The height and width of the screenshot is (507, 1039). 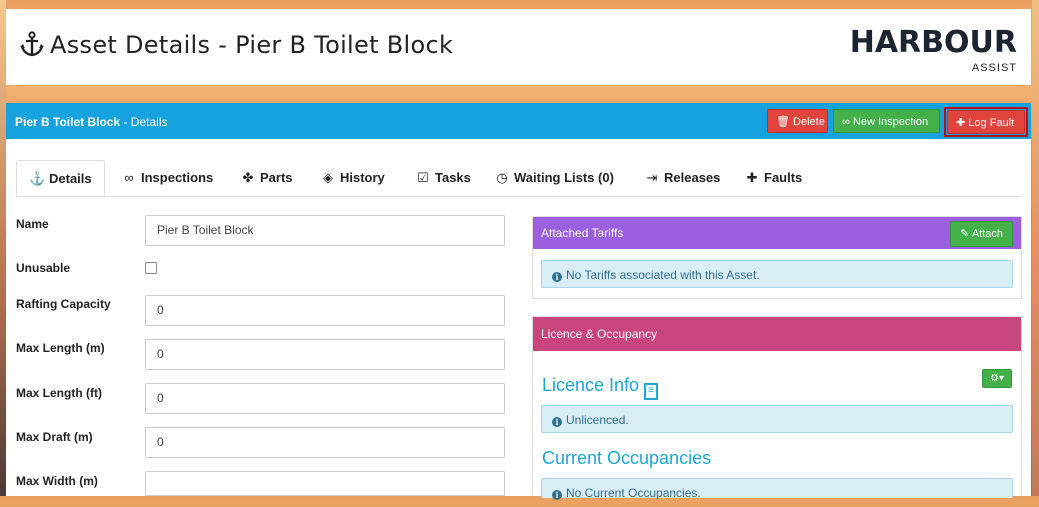 What do you see at coordinates (60, 348) in the screenshot?
I see `max-length-m-label: Max Length (m)` at bounding box center [60, 348].